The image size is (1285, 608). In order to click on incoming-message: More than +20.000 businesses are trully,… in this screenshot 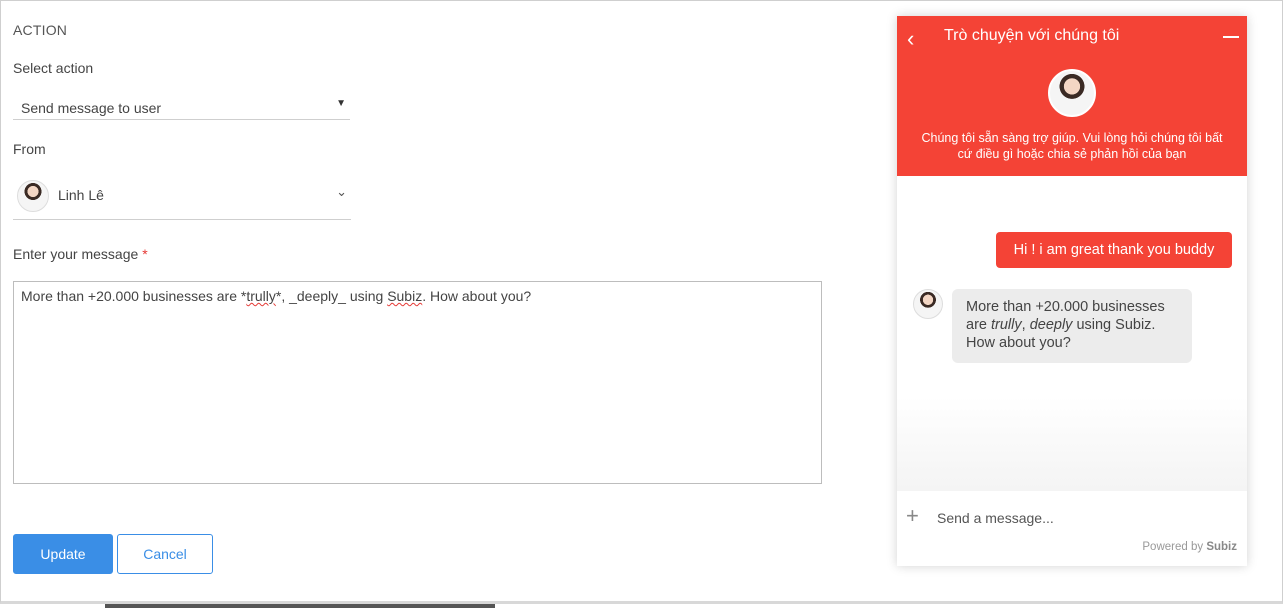, I will do `click(1072, 326)`.